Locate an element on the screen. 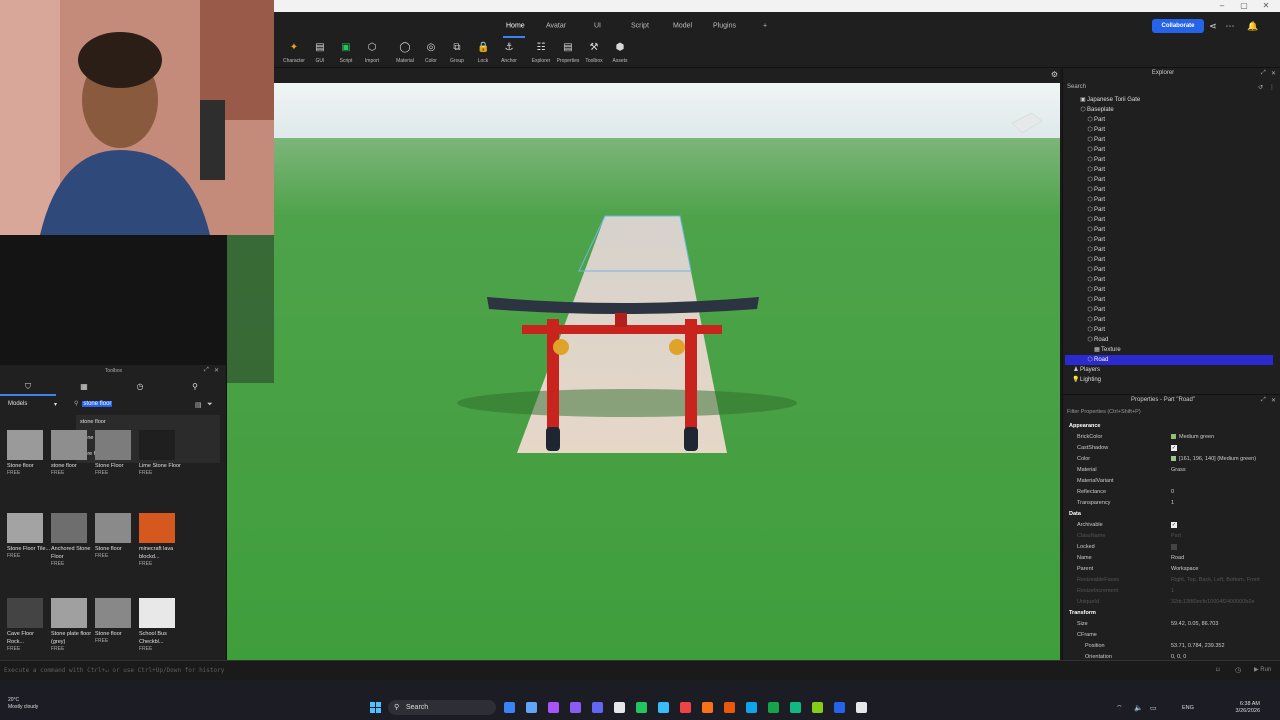 The image size is (1280, 720). model-result-item: School Bus Checkbl... FREE is located at coordinates (161, 625).